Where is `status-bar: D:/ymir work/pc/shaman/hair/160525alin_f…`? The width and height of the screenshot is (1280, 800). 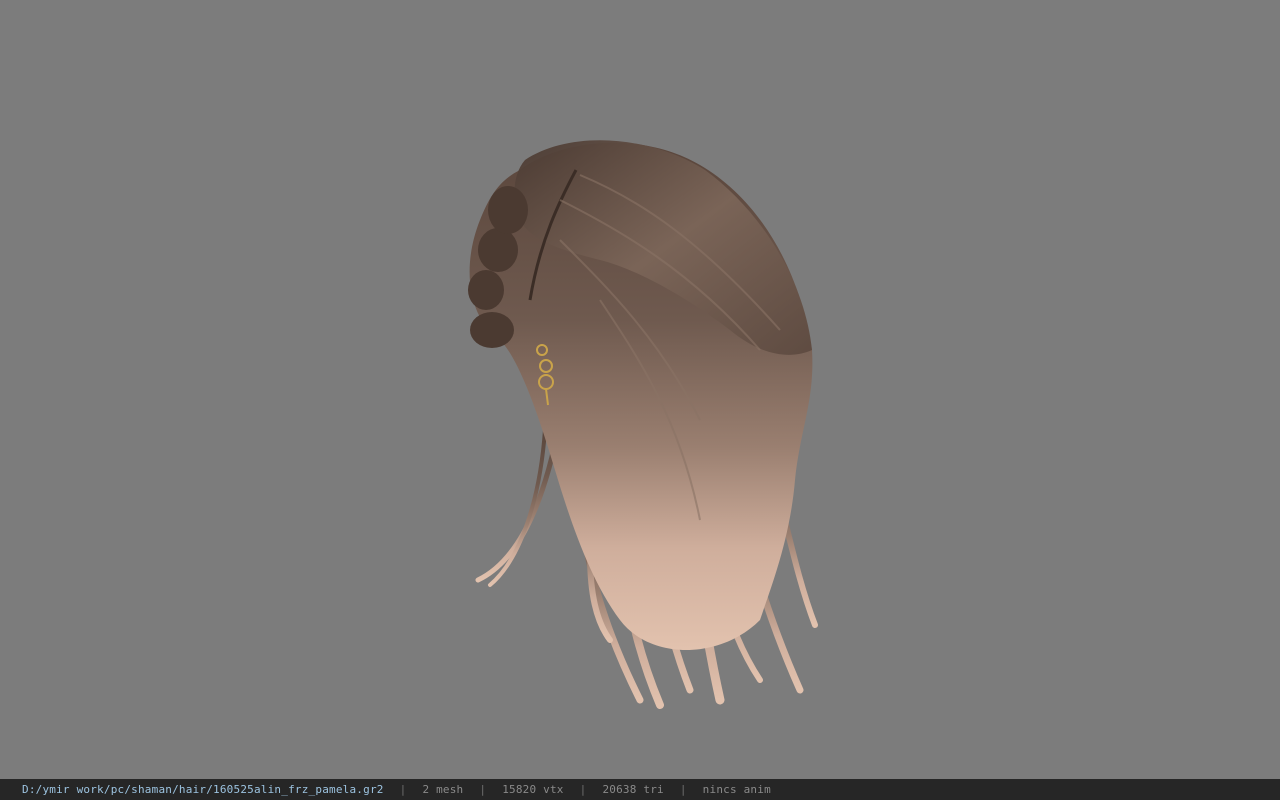
status-bar: D:/ymir work/pc/shaman/hair/160525alin_f… is located at coordinates (640, 789).